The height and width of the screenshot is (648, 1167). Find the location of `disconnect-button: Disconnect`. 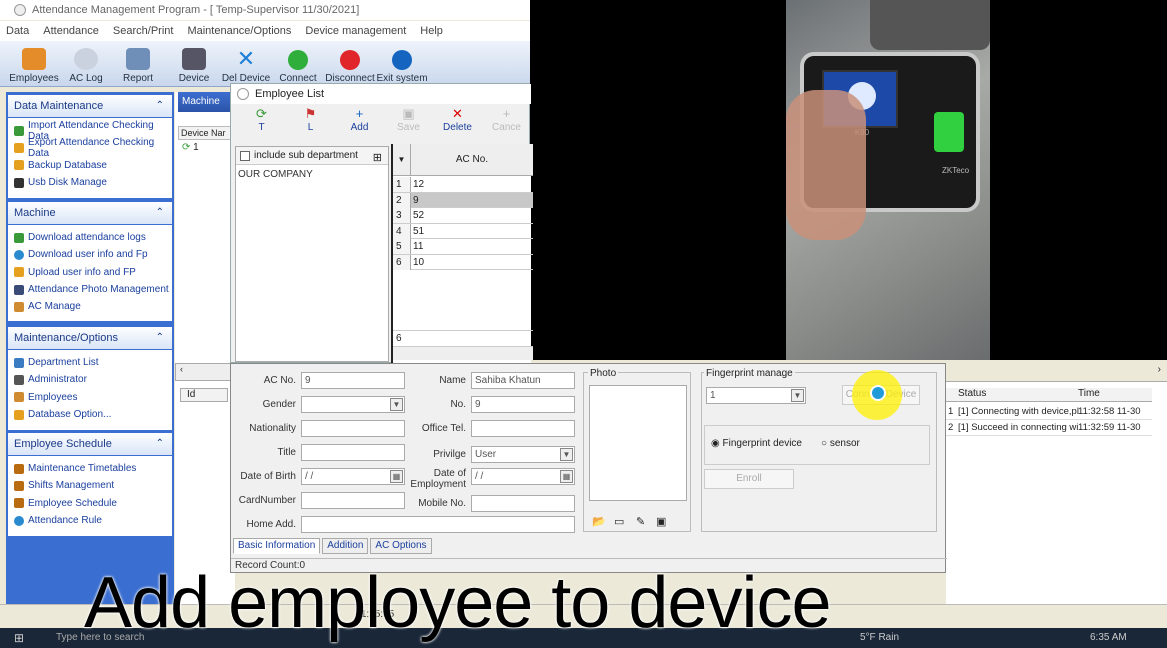

disconnect-button: Disconnect is located at coordinates (350, 64).